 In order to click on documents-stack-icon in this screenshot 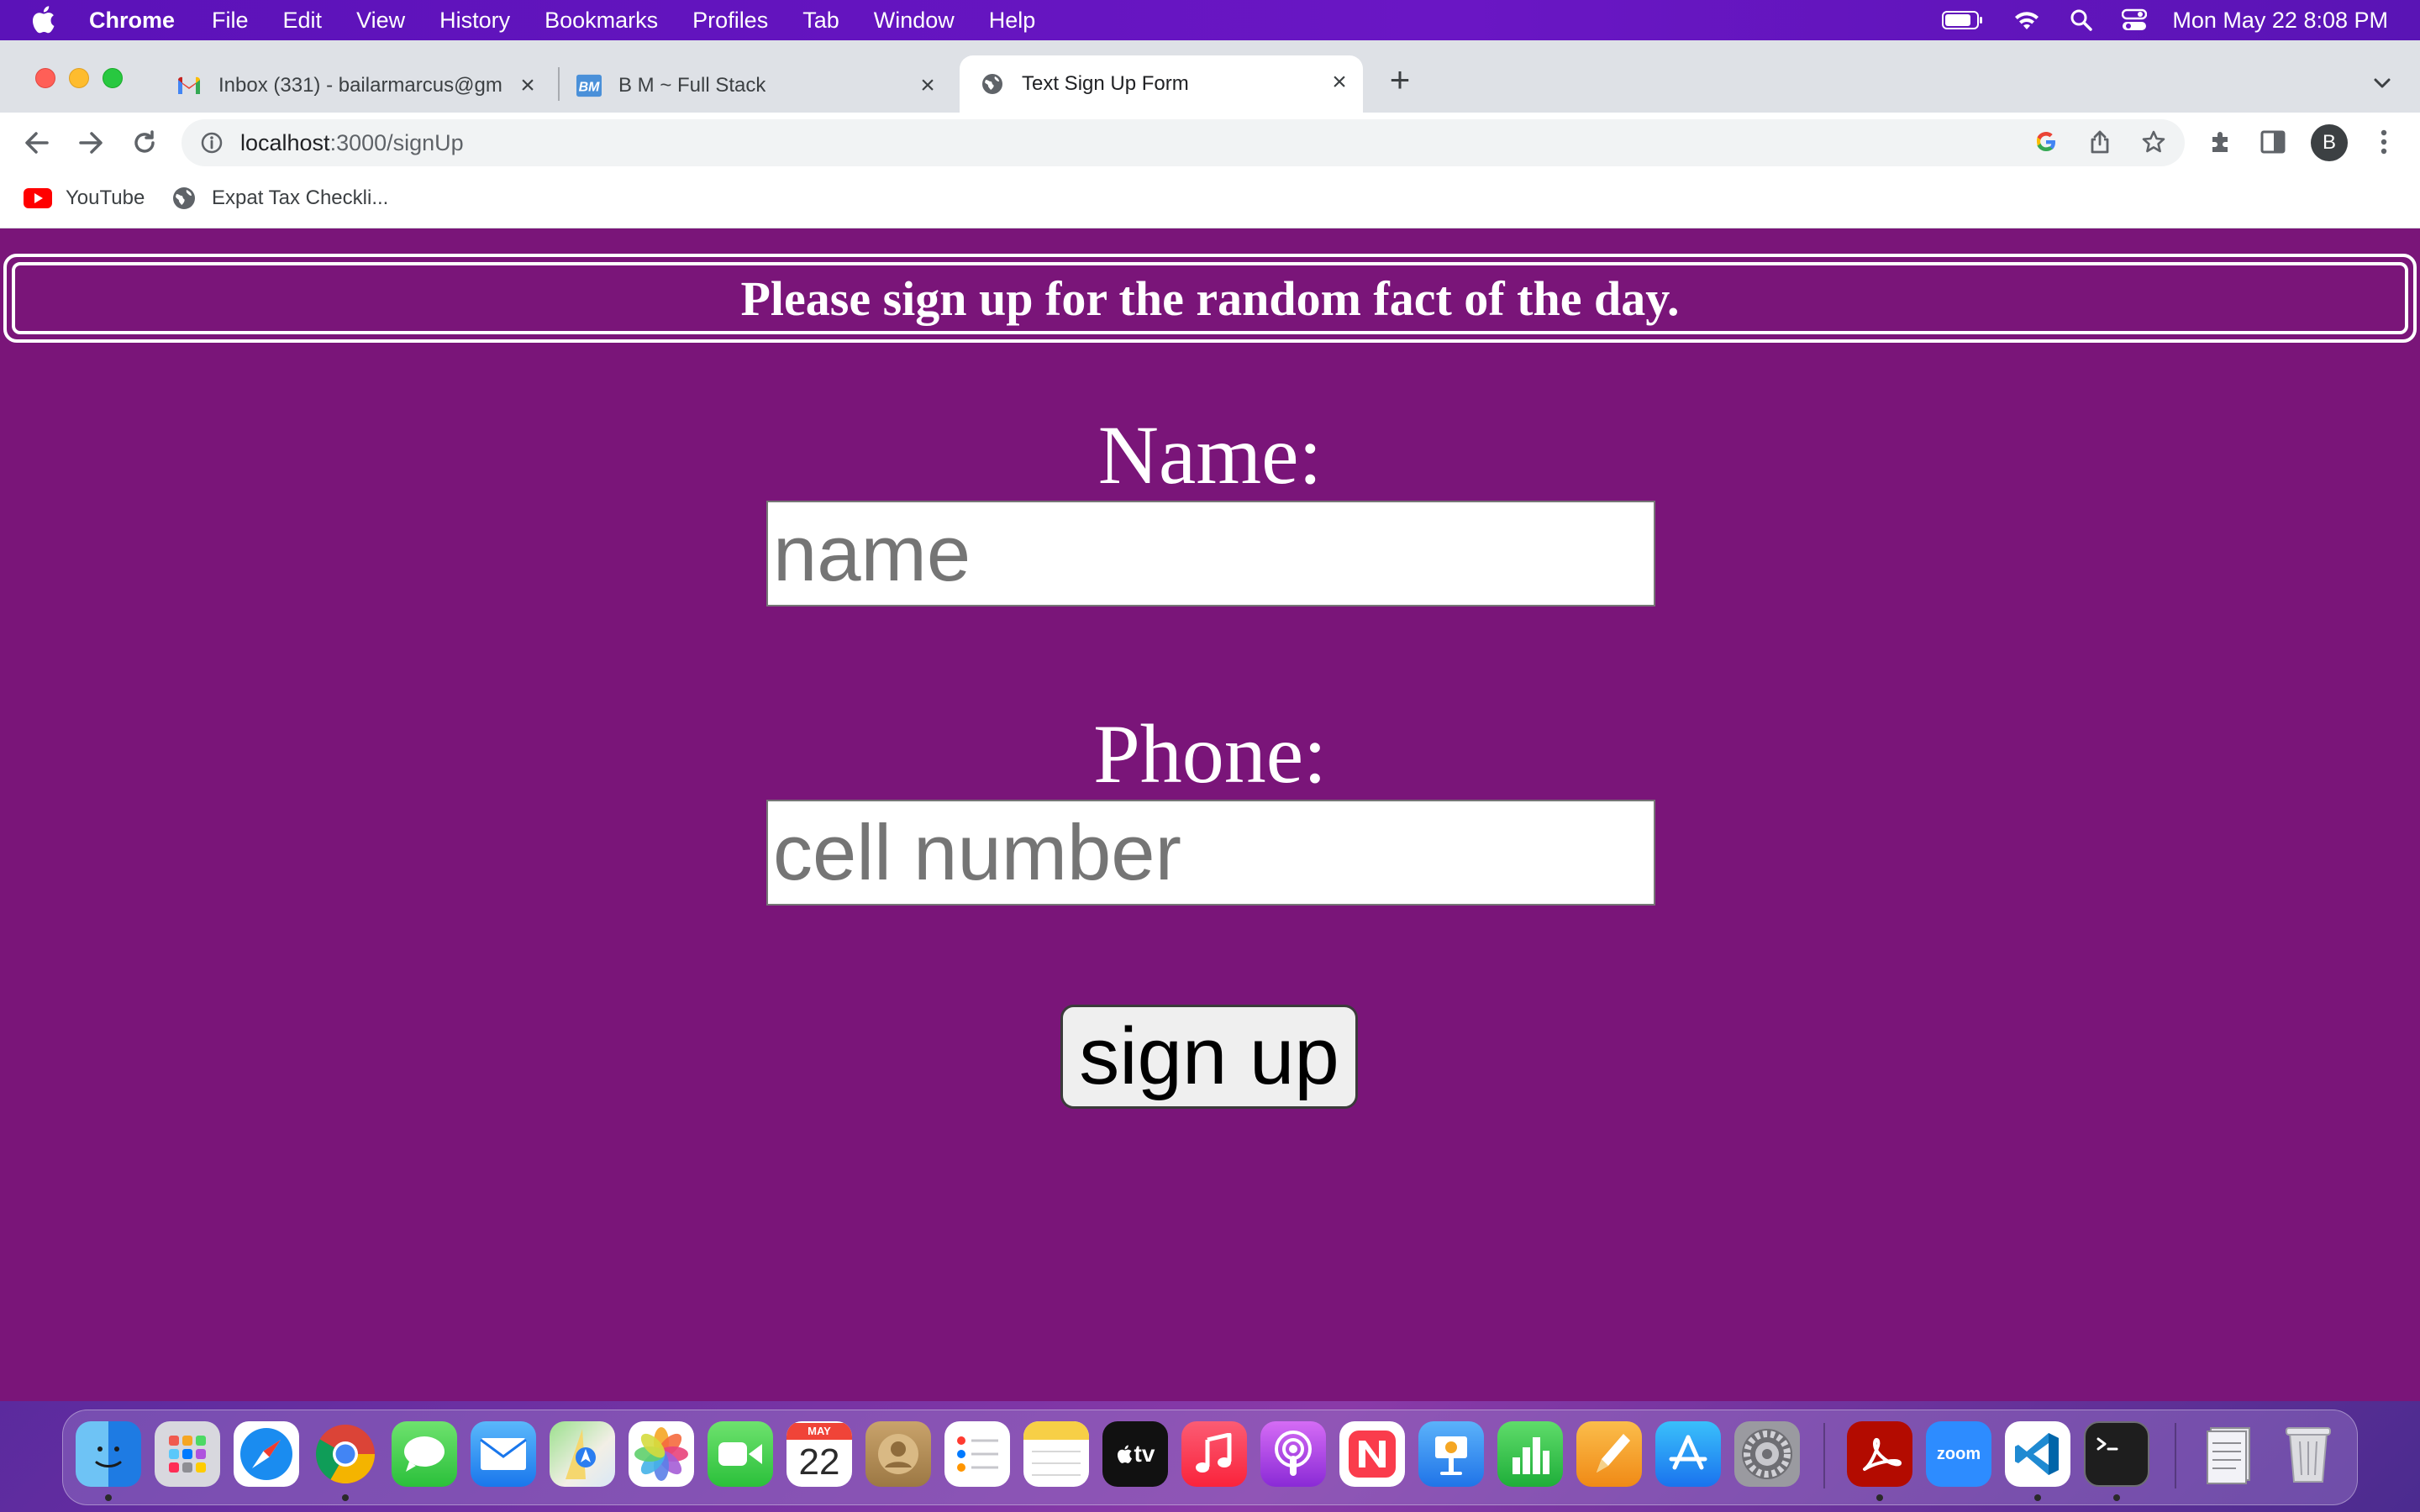, I will do `click(2229, 1454)`.